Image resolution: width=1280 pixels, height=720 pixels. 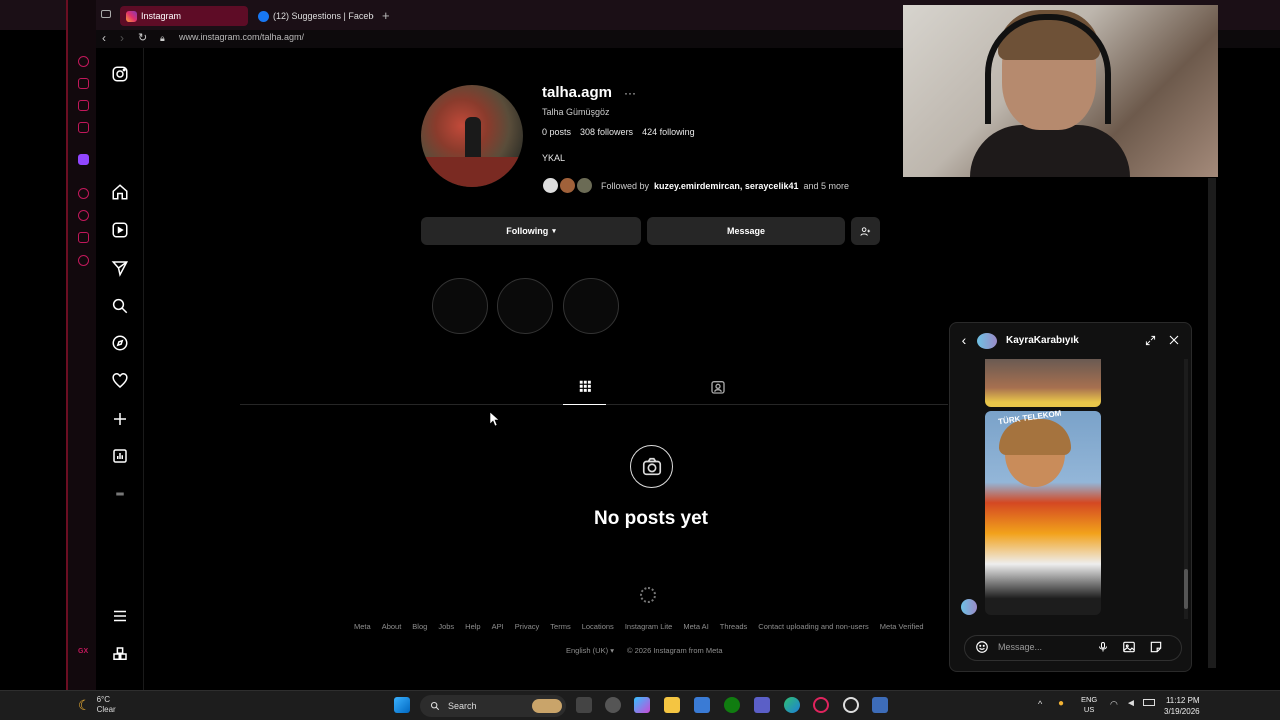 What do you see at coordinates (590, 650) in the screenshot?
I see `language-select: English (UK) ▾` at bounding box center [590, 650].